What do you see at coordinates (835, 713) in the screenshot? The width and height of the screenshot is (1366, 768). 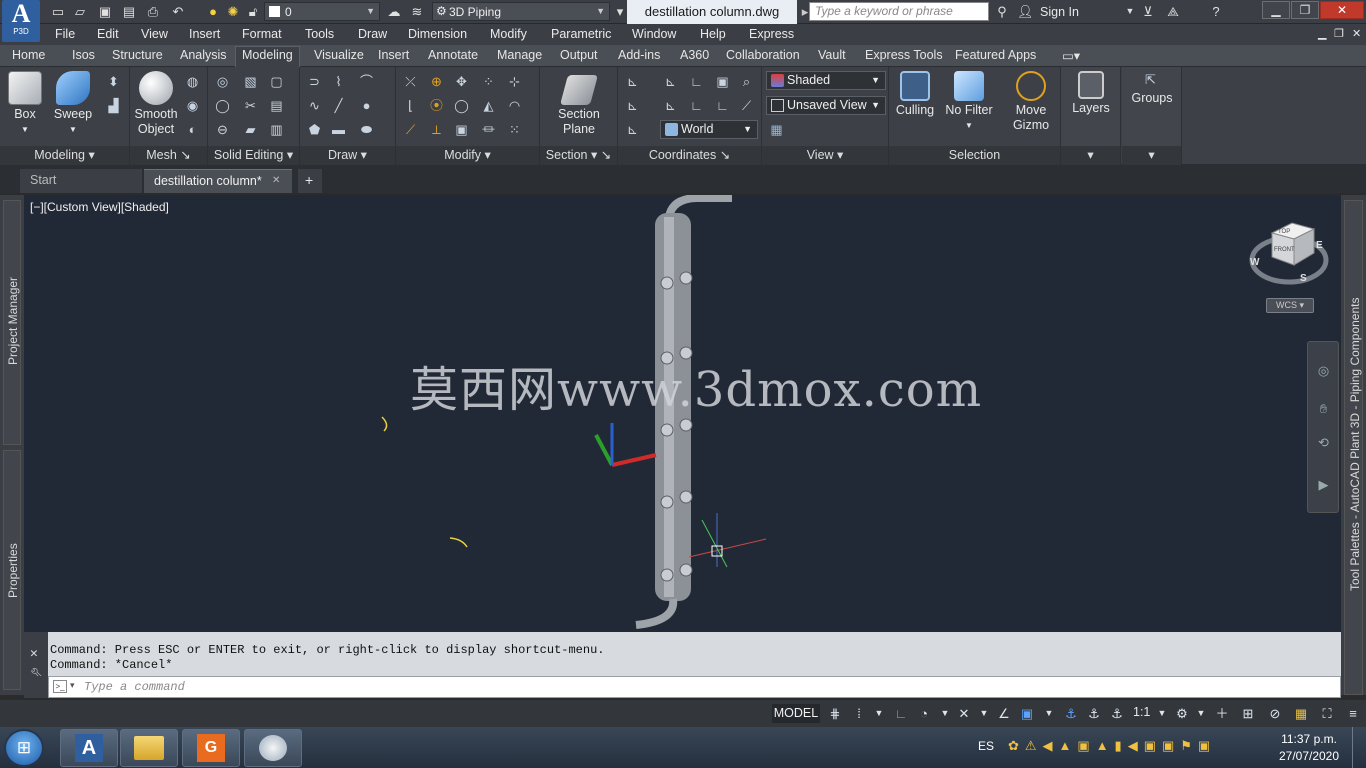 I see `grid-icon: ⋕` at bounding box center [835, 713].